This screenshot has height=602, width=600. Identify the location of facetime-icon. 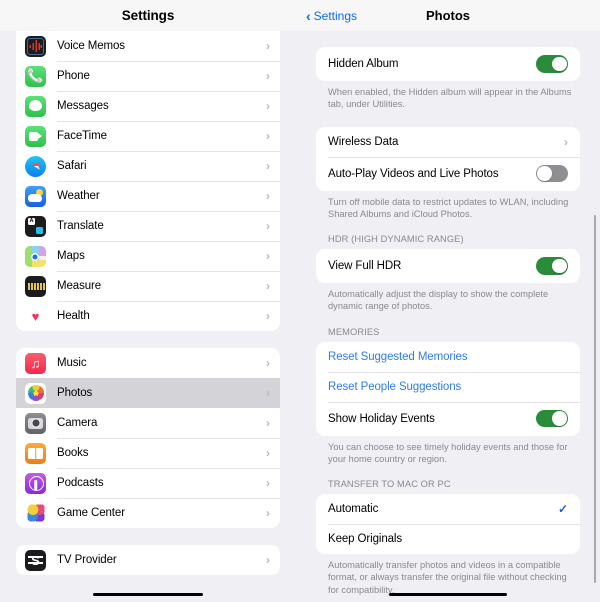
(35, 136).